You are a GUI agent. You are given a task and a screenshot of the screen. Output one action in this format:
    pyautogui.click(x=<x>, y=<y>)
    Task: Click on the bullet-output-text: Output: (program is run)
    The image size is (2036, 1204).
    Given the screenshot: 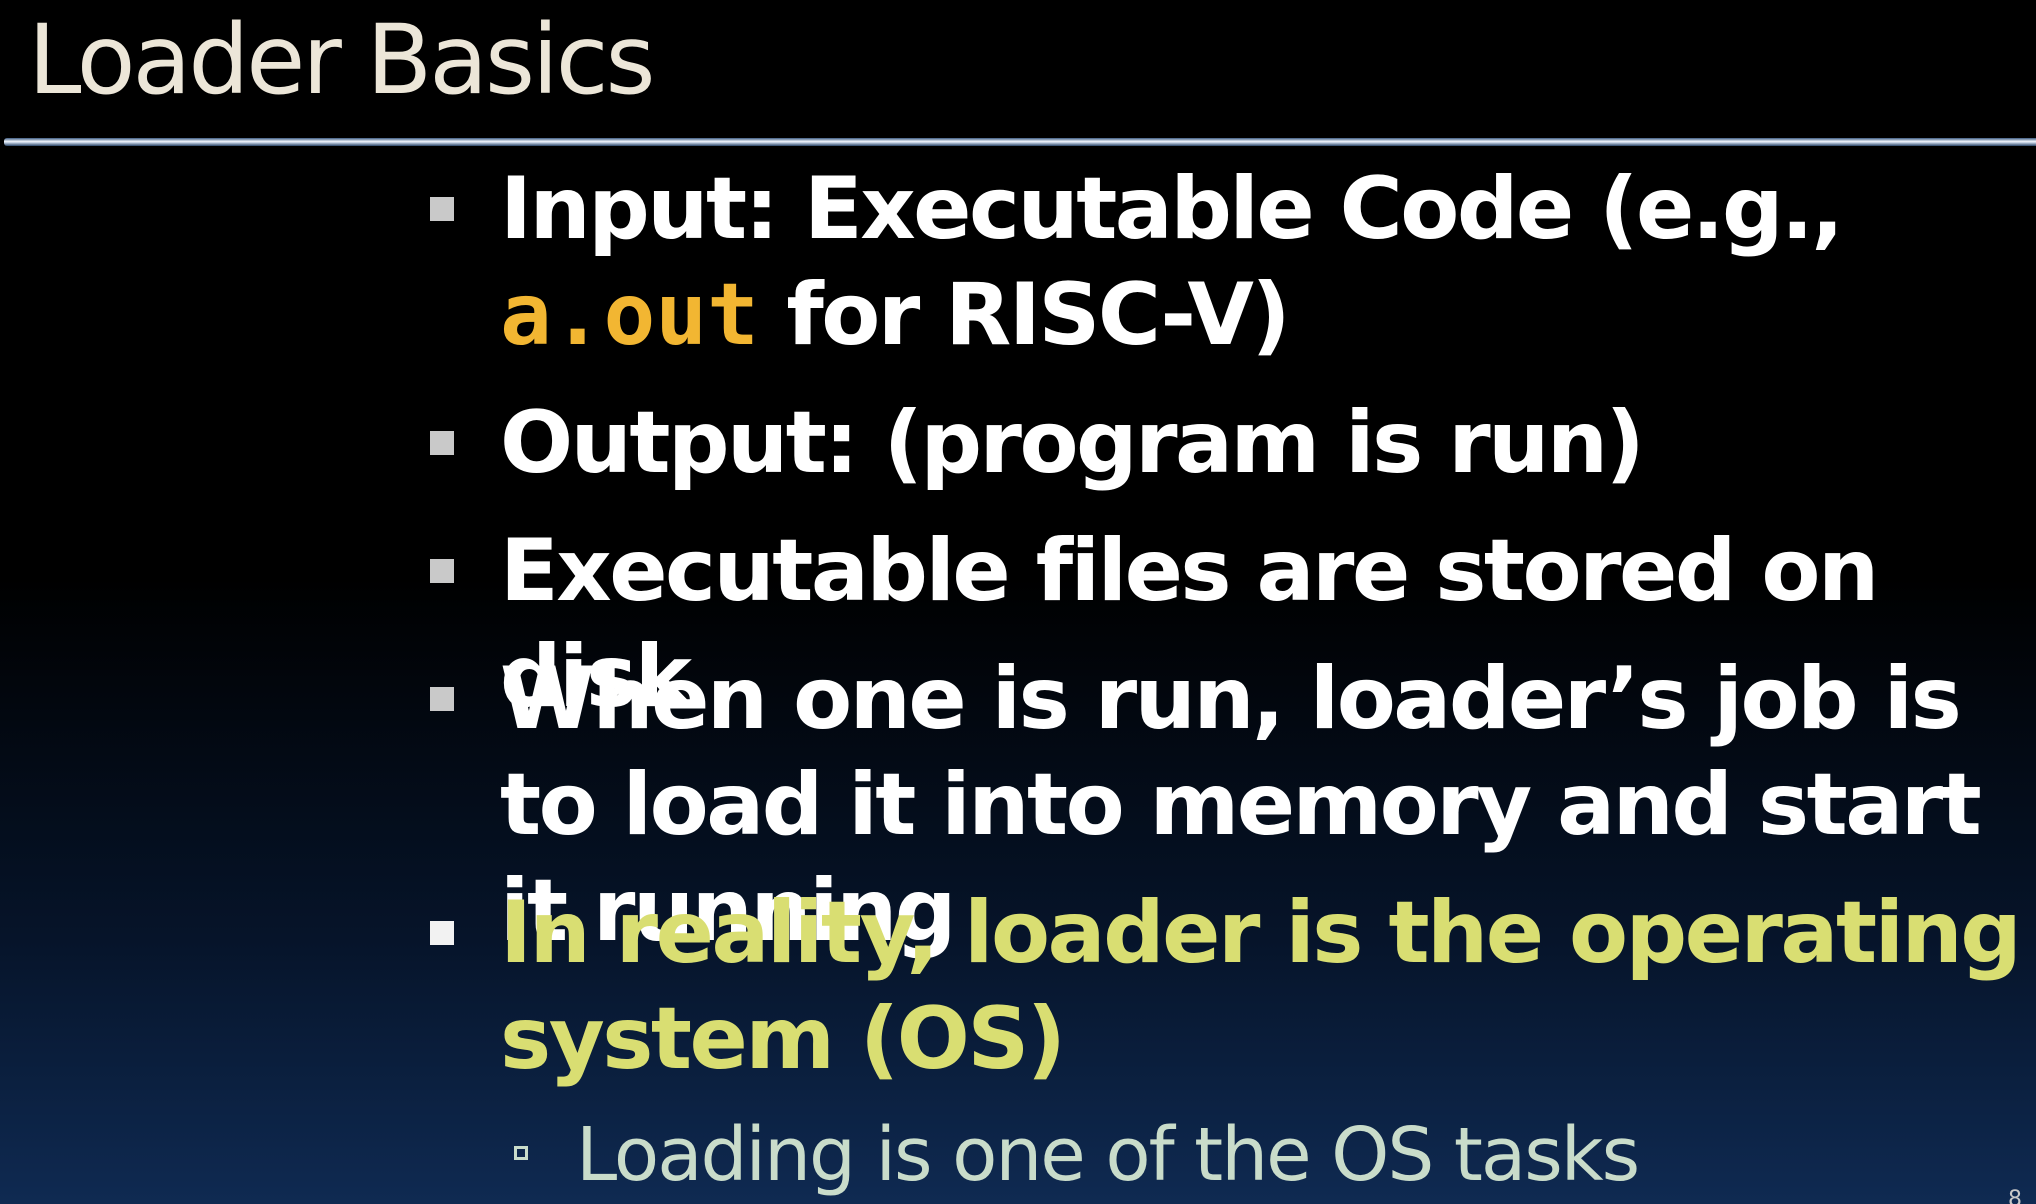 What is the action you would take?
    pyautogui.click(x=1072, y=443)
    